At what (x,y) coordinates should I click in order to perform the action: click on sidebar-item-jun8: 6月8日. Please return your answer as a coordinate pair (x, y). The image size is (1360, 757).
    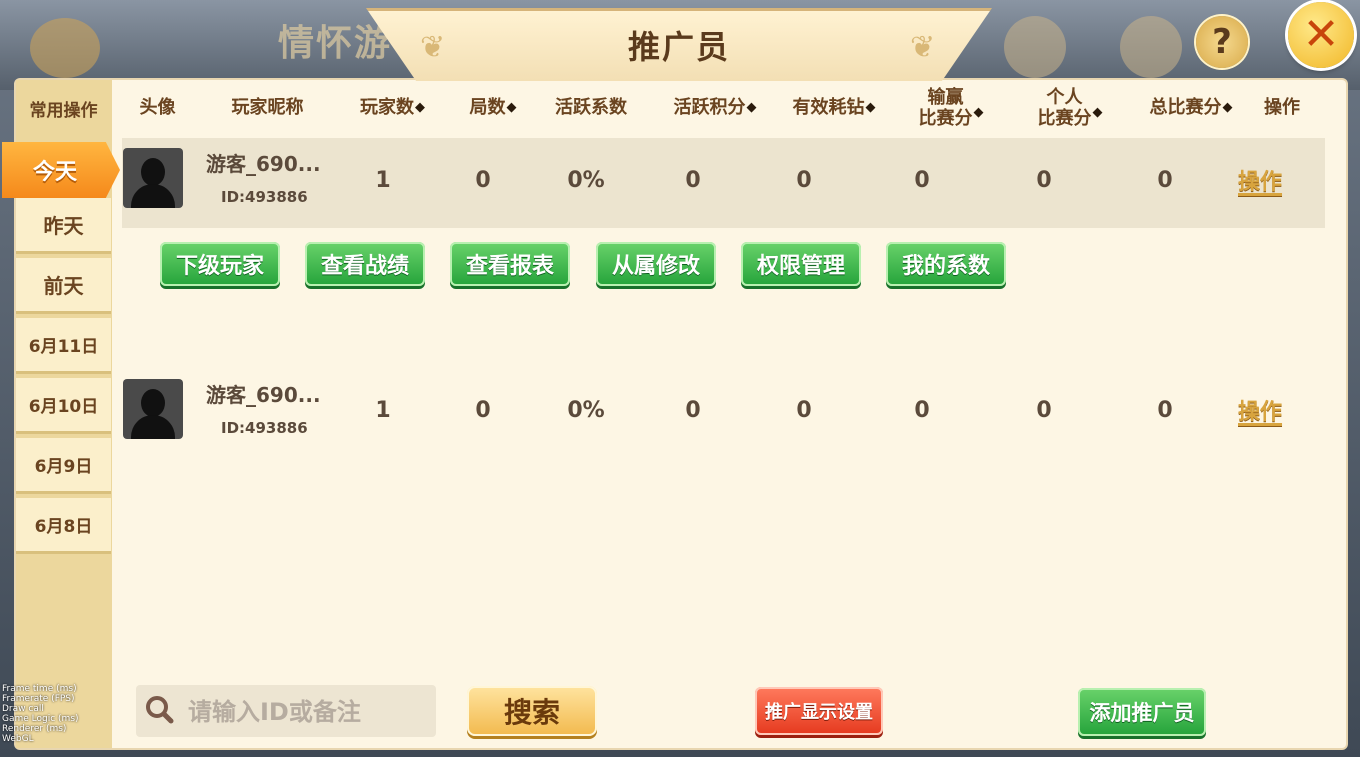
    Looking at the image, I should click on (63, 526).